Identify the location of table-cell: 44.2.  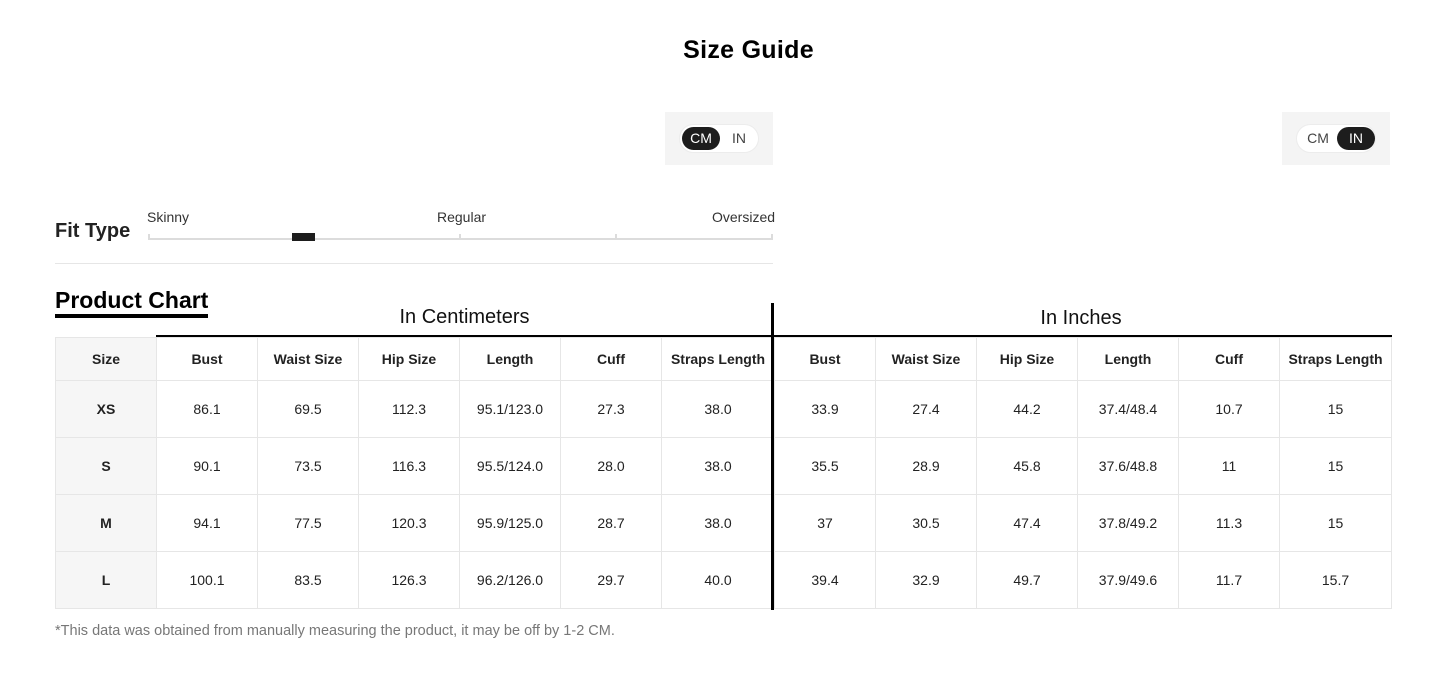
(1027, 409).